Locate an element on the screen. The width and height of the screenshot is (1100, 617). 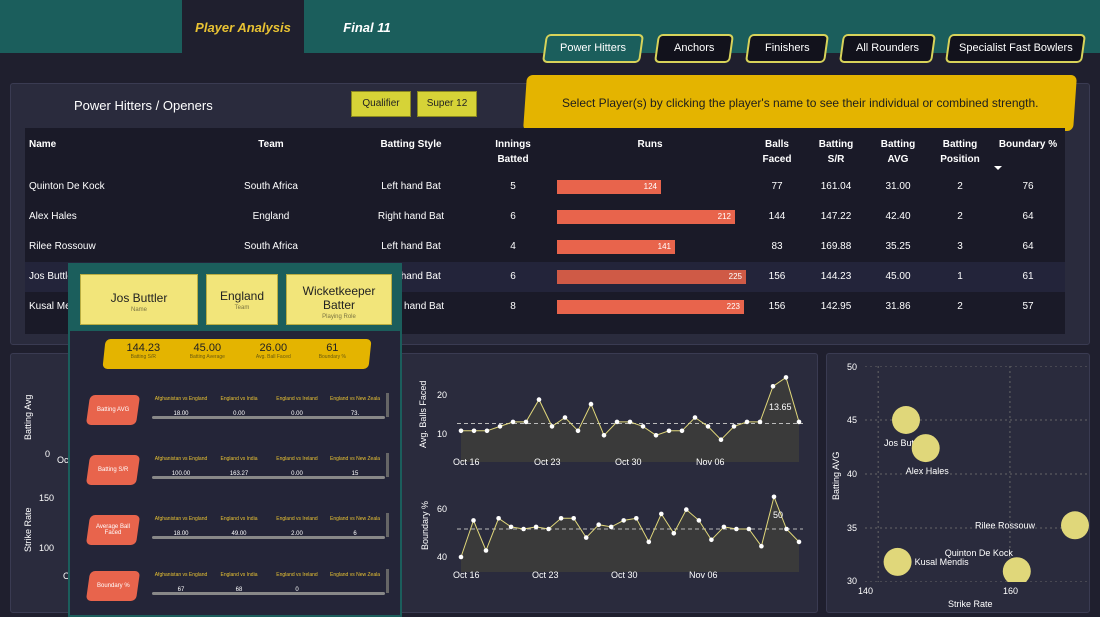
category-specialist-fast-bowlers-button: Specialist Fast Bowlers is located at coordinates (1015, 48).